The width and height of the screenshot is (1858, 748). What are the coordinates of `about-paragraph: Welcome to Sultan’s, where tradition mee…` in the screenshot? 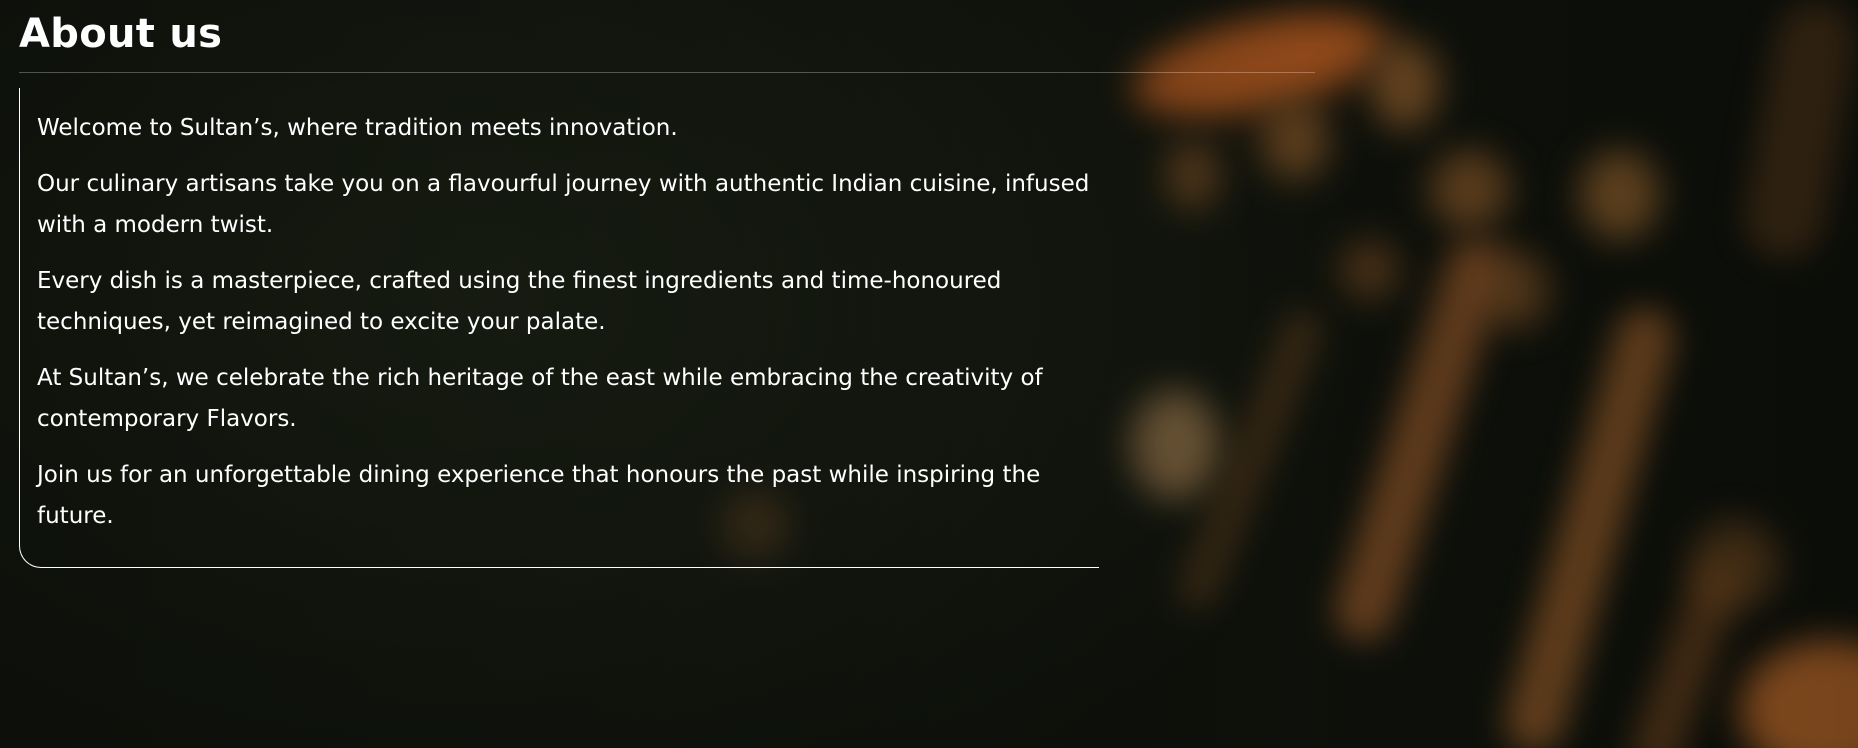 It's located at (357, 128).